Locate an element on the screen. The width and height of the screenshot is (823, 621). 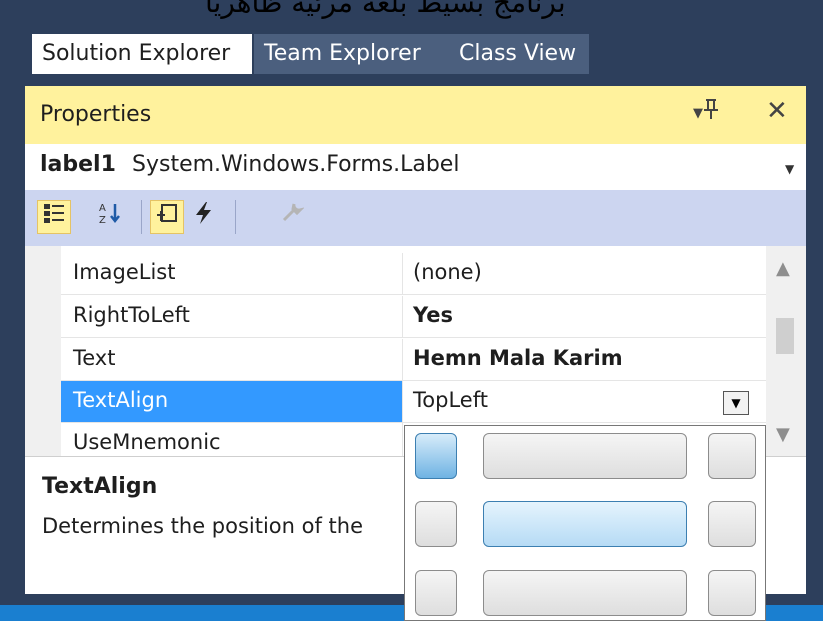
property-row-imagelist: ImageList (none) is located at coordinates (413, 274).